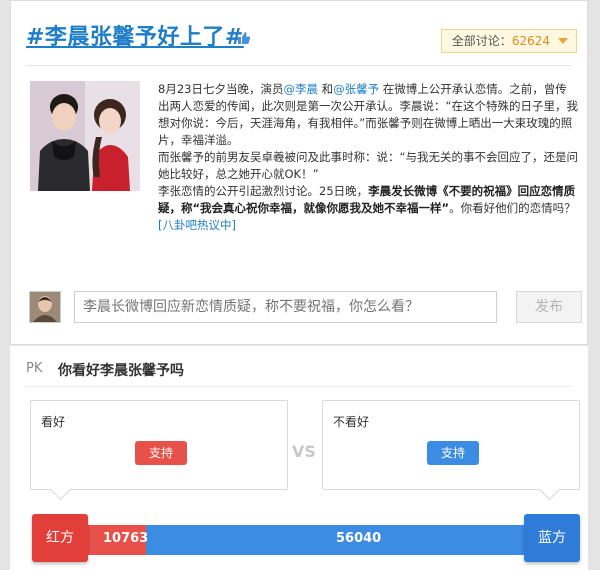 This screenshot has width=600, height=570. What do you see at coordinates (60, 538) in the screenshot?
I see `red-side-label: 红方` at bounding box center [60, 538].